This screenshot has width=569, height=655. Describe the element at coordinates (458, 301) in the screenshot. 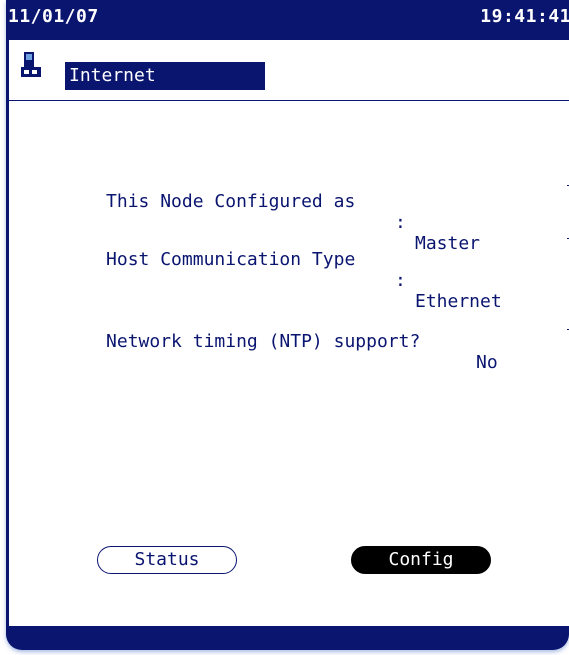

I see `setting-value: Ethernet` at that location.